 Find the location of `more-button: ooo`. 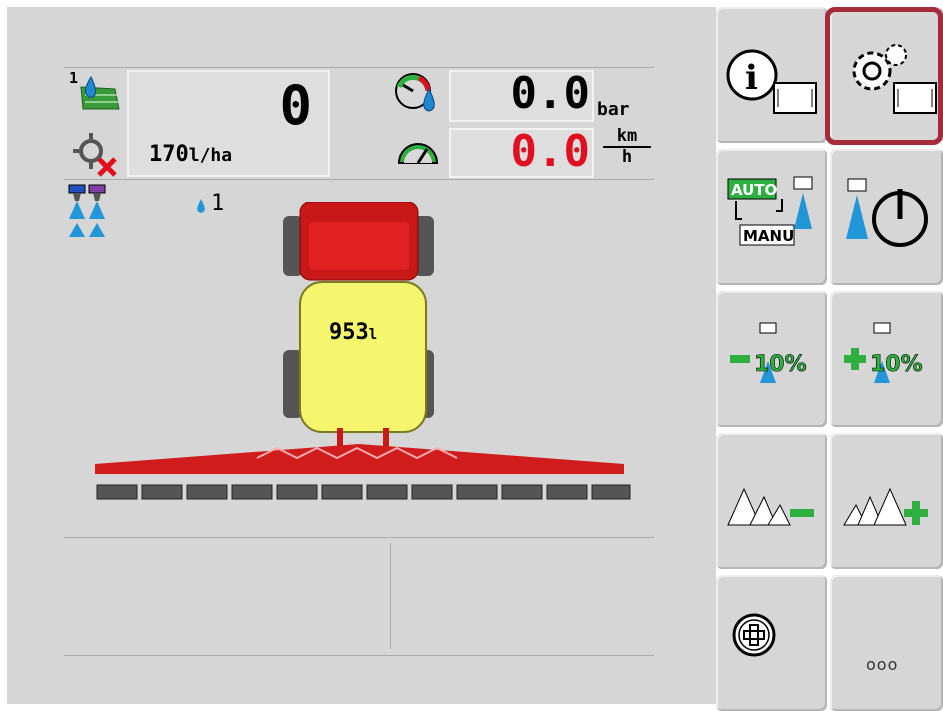

more-button: ooo is located at coordinates (886, 643).